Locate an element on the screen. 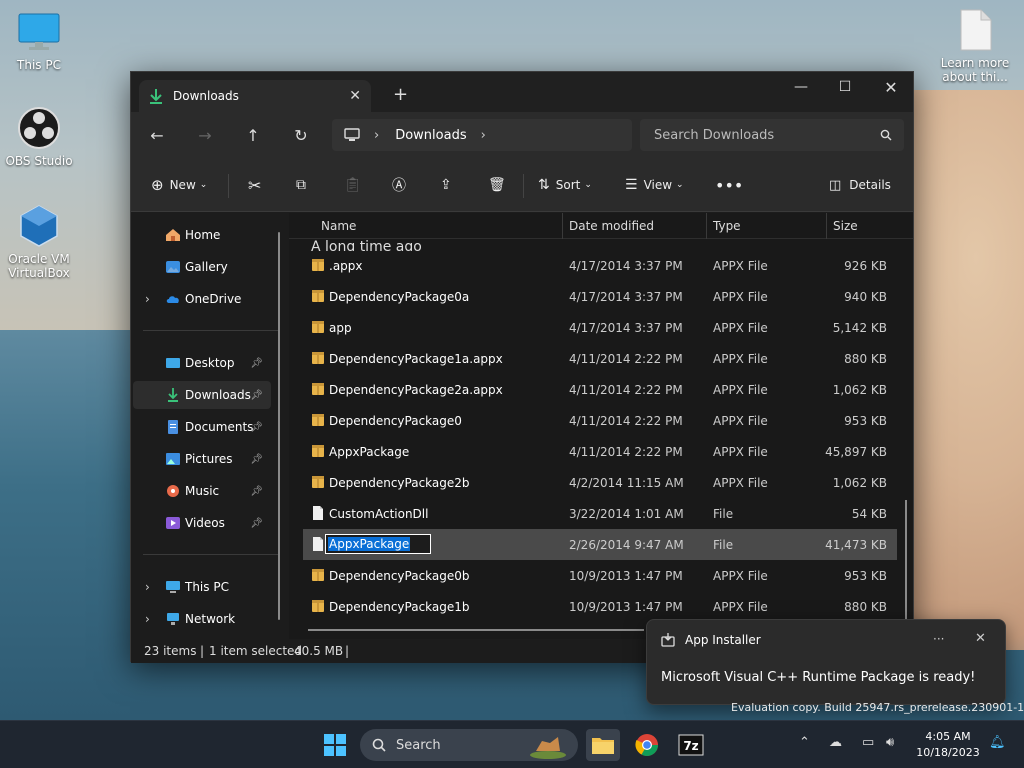  music-icon is located at coordinates (173, 491).